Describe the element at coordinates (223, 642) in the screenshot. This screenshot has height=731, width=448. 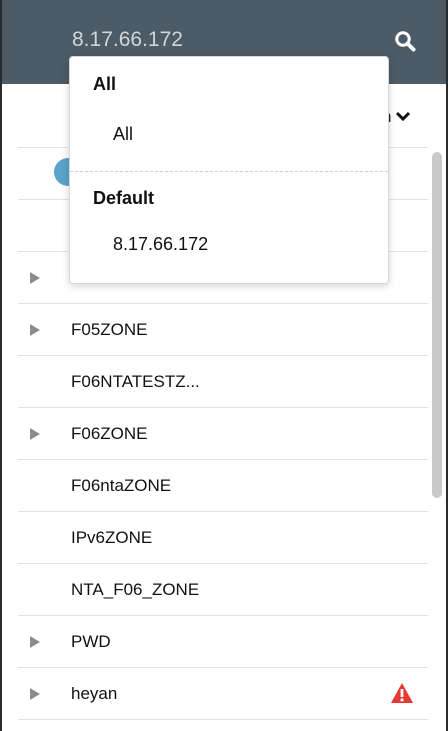
I see `list-item: PWD` at that location.